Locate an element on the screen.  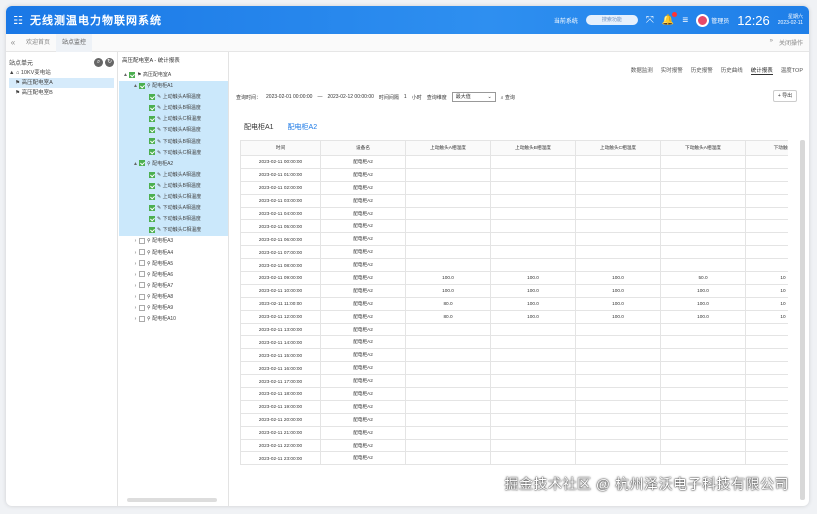
start-time-input: 2023-02-01 00:00:00 is located at coordinates (289, 97).